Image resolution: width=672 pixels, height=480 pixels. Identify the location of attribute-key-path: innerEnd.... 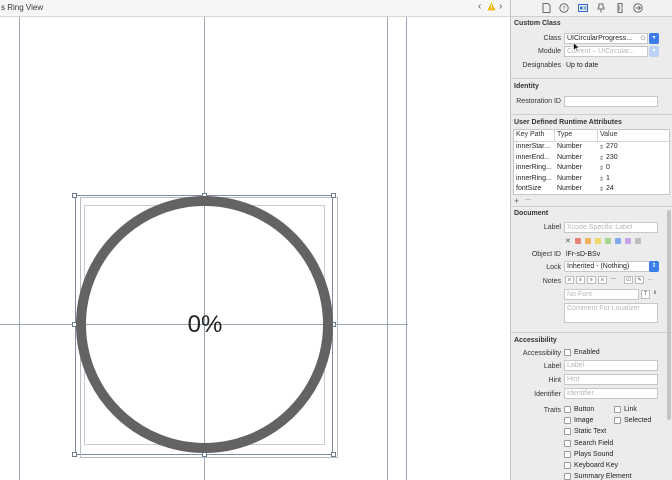
(533, 157).